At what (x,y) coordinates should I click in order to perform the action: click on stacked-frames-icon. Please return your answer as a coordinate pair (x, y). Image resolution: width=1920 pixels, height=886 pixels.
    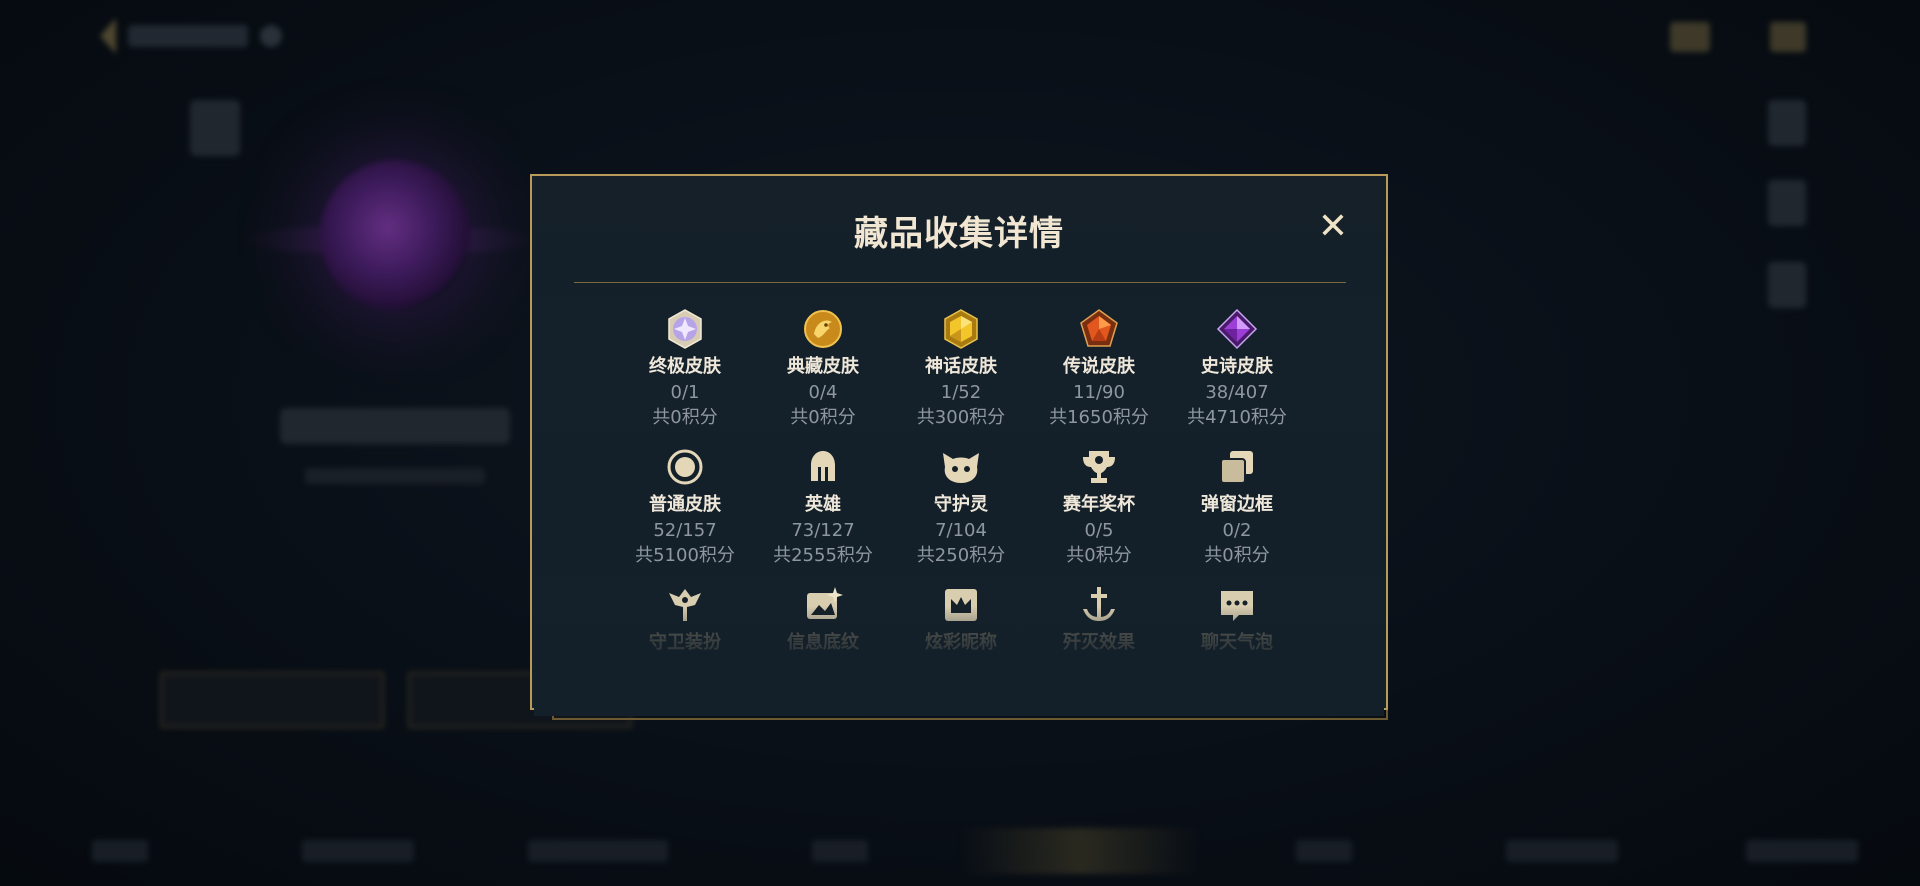
    Looking at the image, I should click on (1237, 467).